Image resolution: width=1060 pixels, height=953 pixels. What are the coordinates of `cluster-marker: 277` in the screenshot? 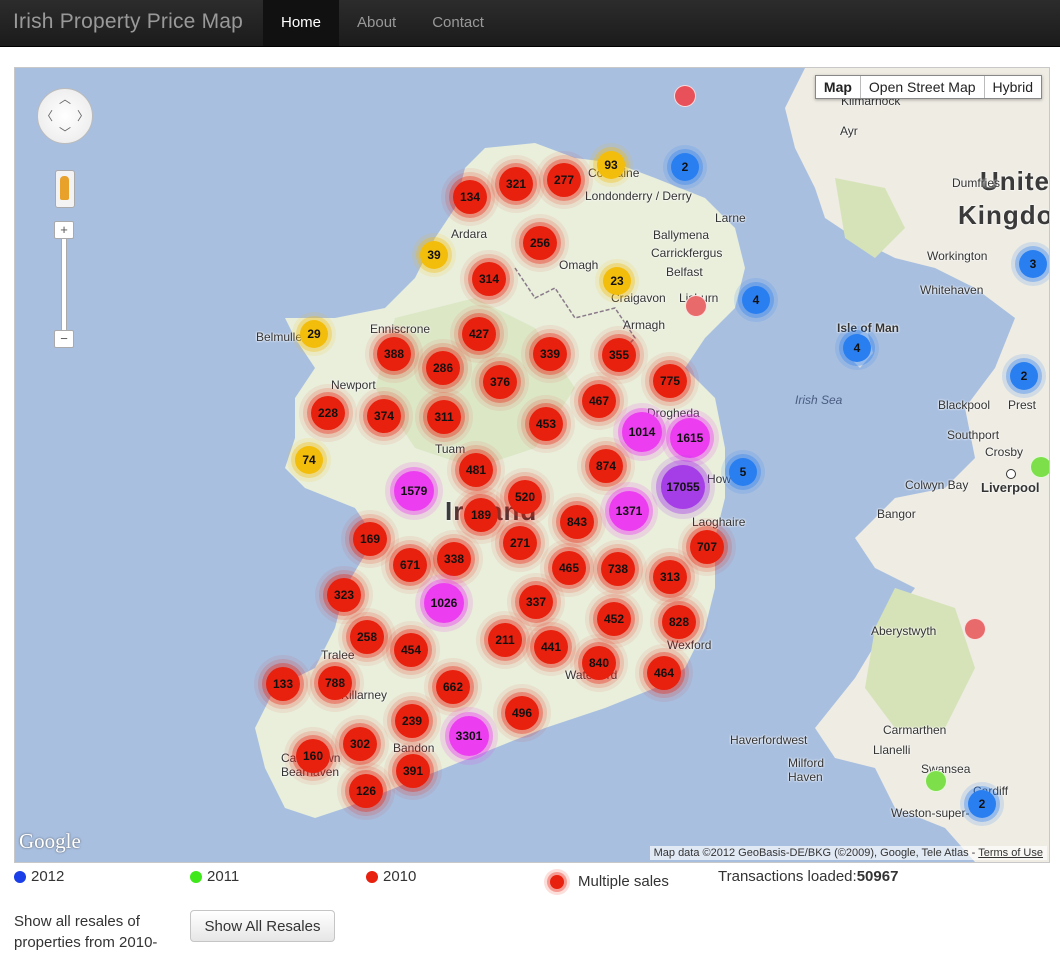 It's located at (564, 180).